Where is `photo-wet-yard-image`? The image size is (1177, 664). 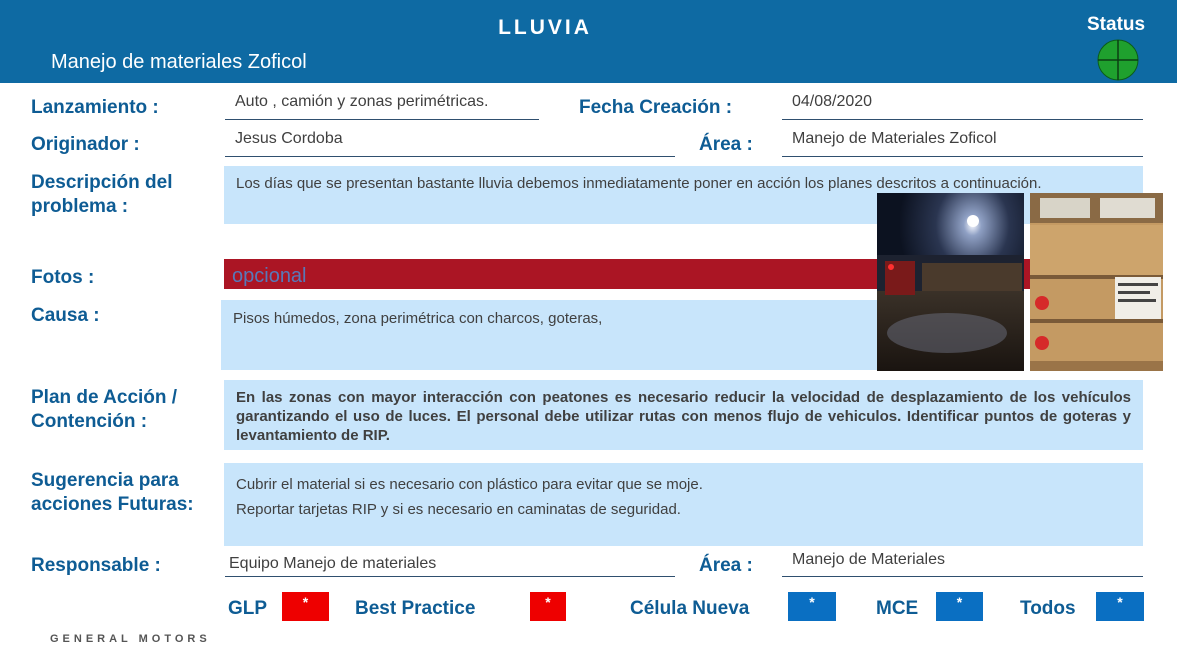 photo-wet-yard-image is located at coordinates (950, 282).